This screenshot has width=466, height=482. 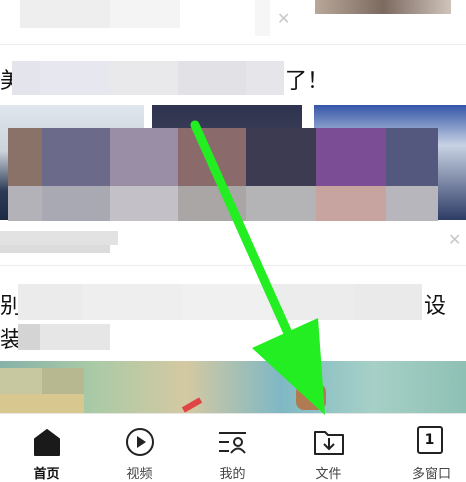 I want to click on thumbnail, so click(x=383, y=7).